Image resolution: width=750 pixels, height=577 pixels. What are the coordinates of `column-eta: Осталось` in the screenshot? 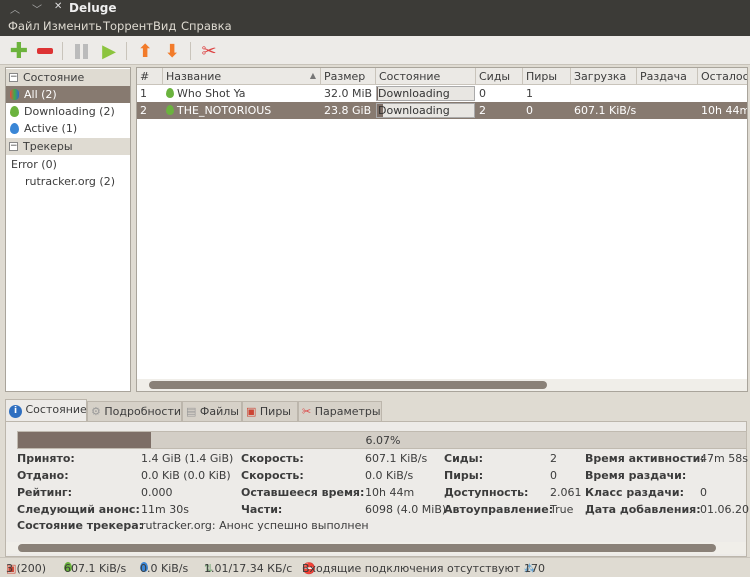 It's located at (722, 76).